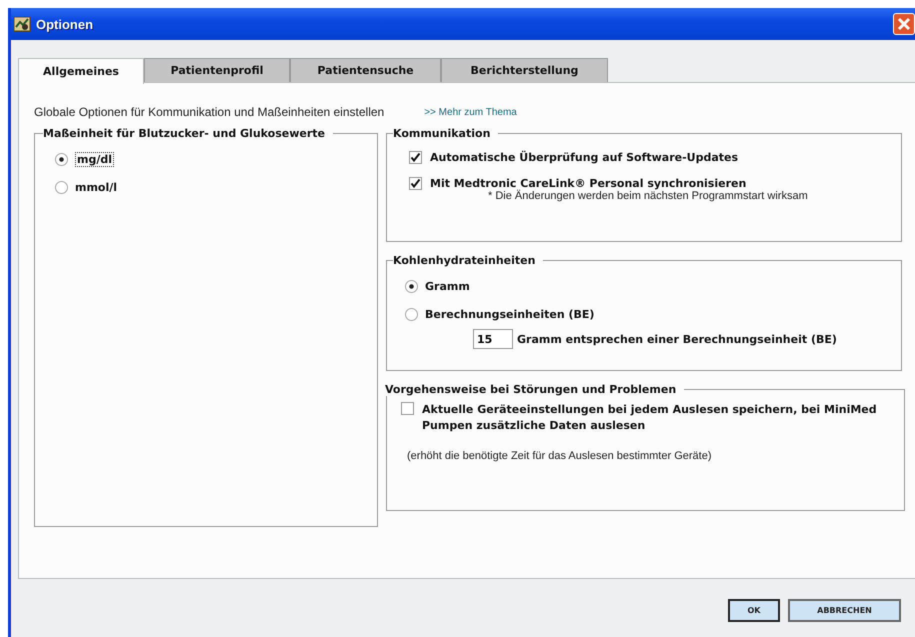 This screenshot has height=637, width=915. What do you see at coordinates (81, 71) in the screenshot?
I see `tab: Allgemeines` at bounding box center [81, 71].